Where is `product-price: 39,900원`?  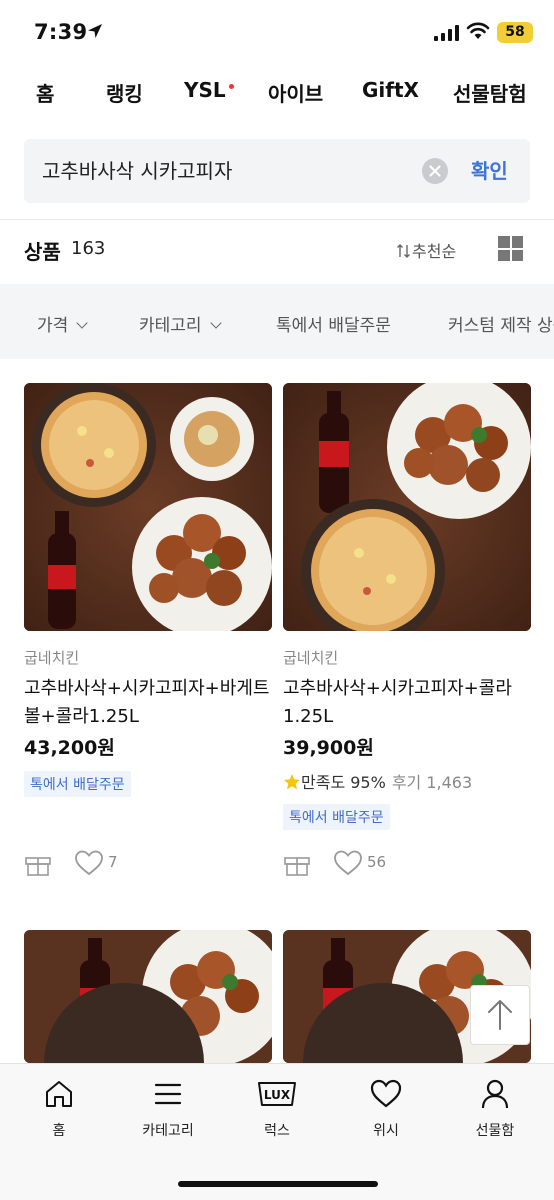
product-price: 39,900원 is located at coordinates (328, 748).